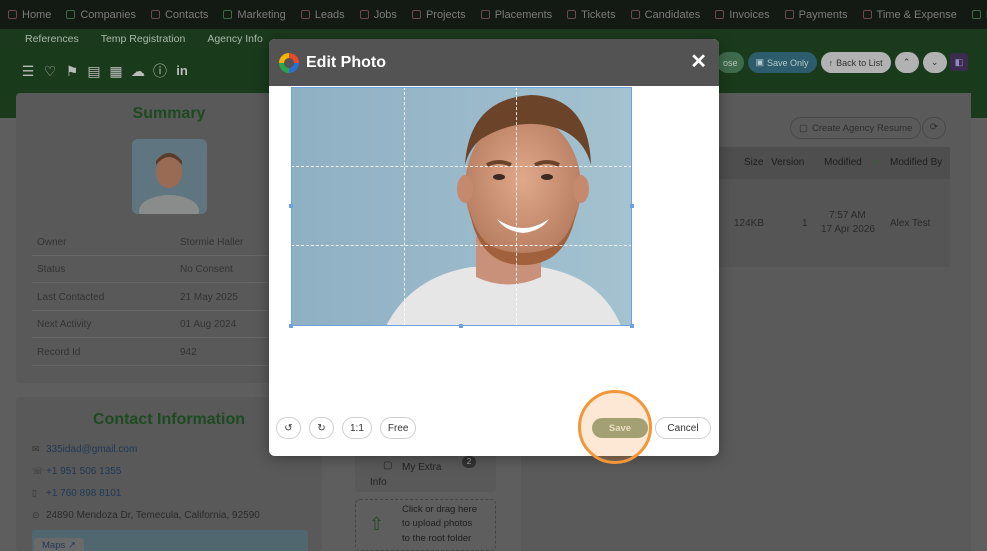  Describe the element at coordinates (76, 493) in the screenshot. I see `contact-phone-2: ▯ +1 760 898 8101` at that location.